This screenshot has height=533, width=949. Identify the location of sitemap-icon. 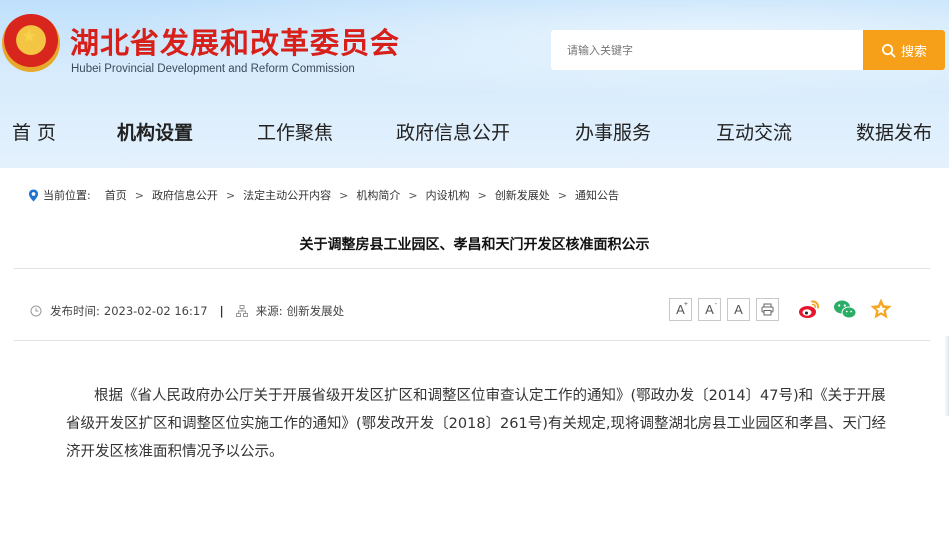
(241, 311).